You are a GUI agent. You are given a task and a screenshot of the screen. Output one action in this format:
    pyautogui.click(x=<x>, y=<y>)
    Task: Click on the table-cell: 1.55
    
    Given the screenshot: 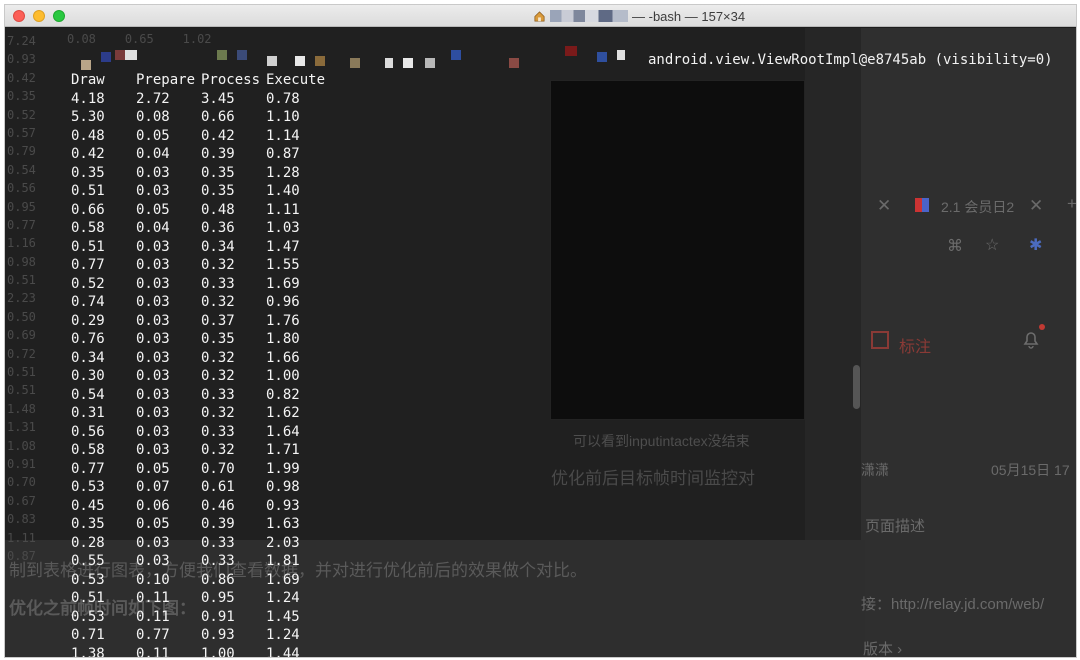 What is the action you would take?
    pyautogui.click(x=283, y=265)
    